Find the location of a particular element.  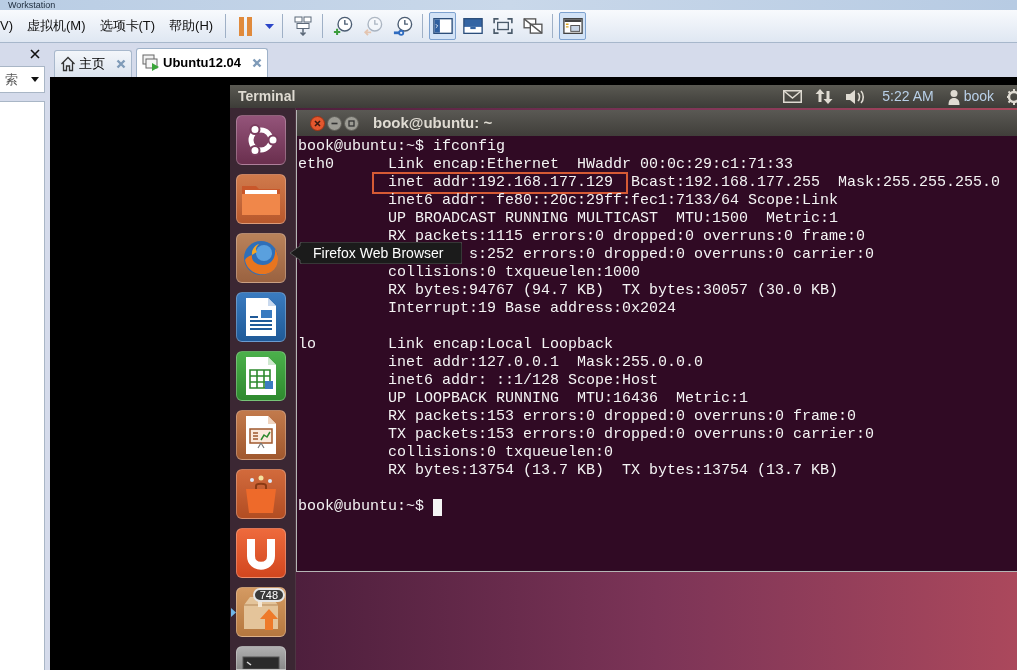

u-shape-icon is located at coordinates (261, 553).